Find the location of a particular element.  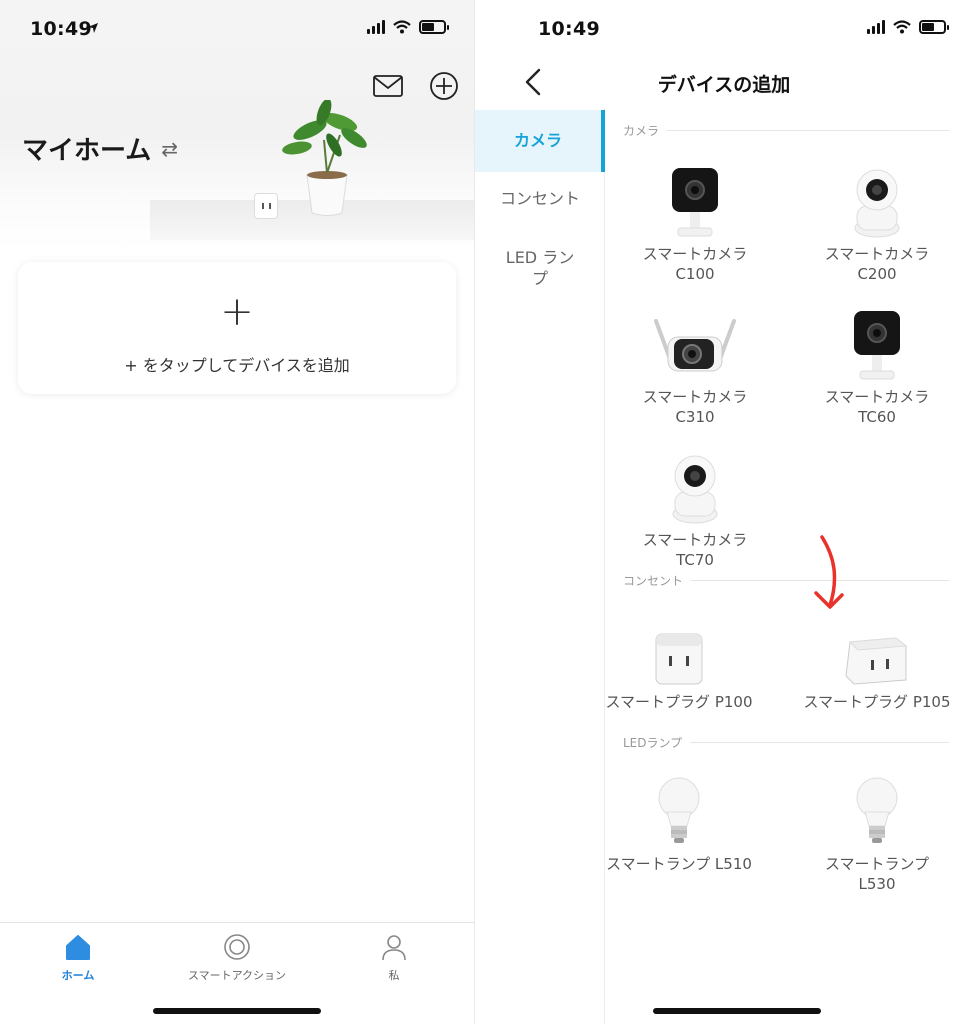

add-device-card: + + をタップしてデバイスを追加 is located at coordinates (237, 328).